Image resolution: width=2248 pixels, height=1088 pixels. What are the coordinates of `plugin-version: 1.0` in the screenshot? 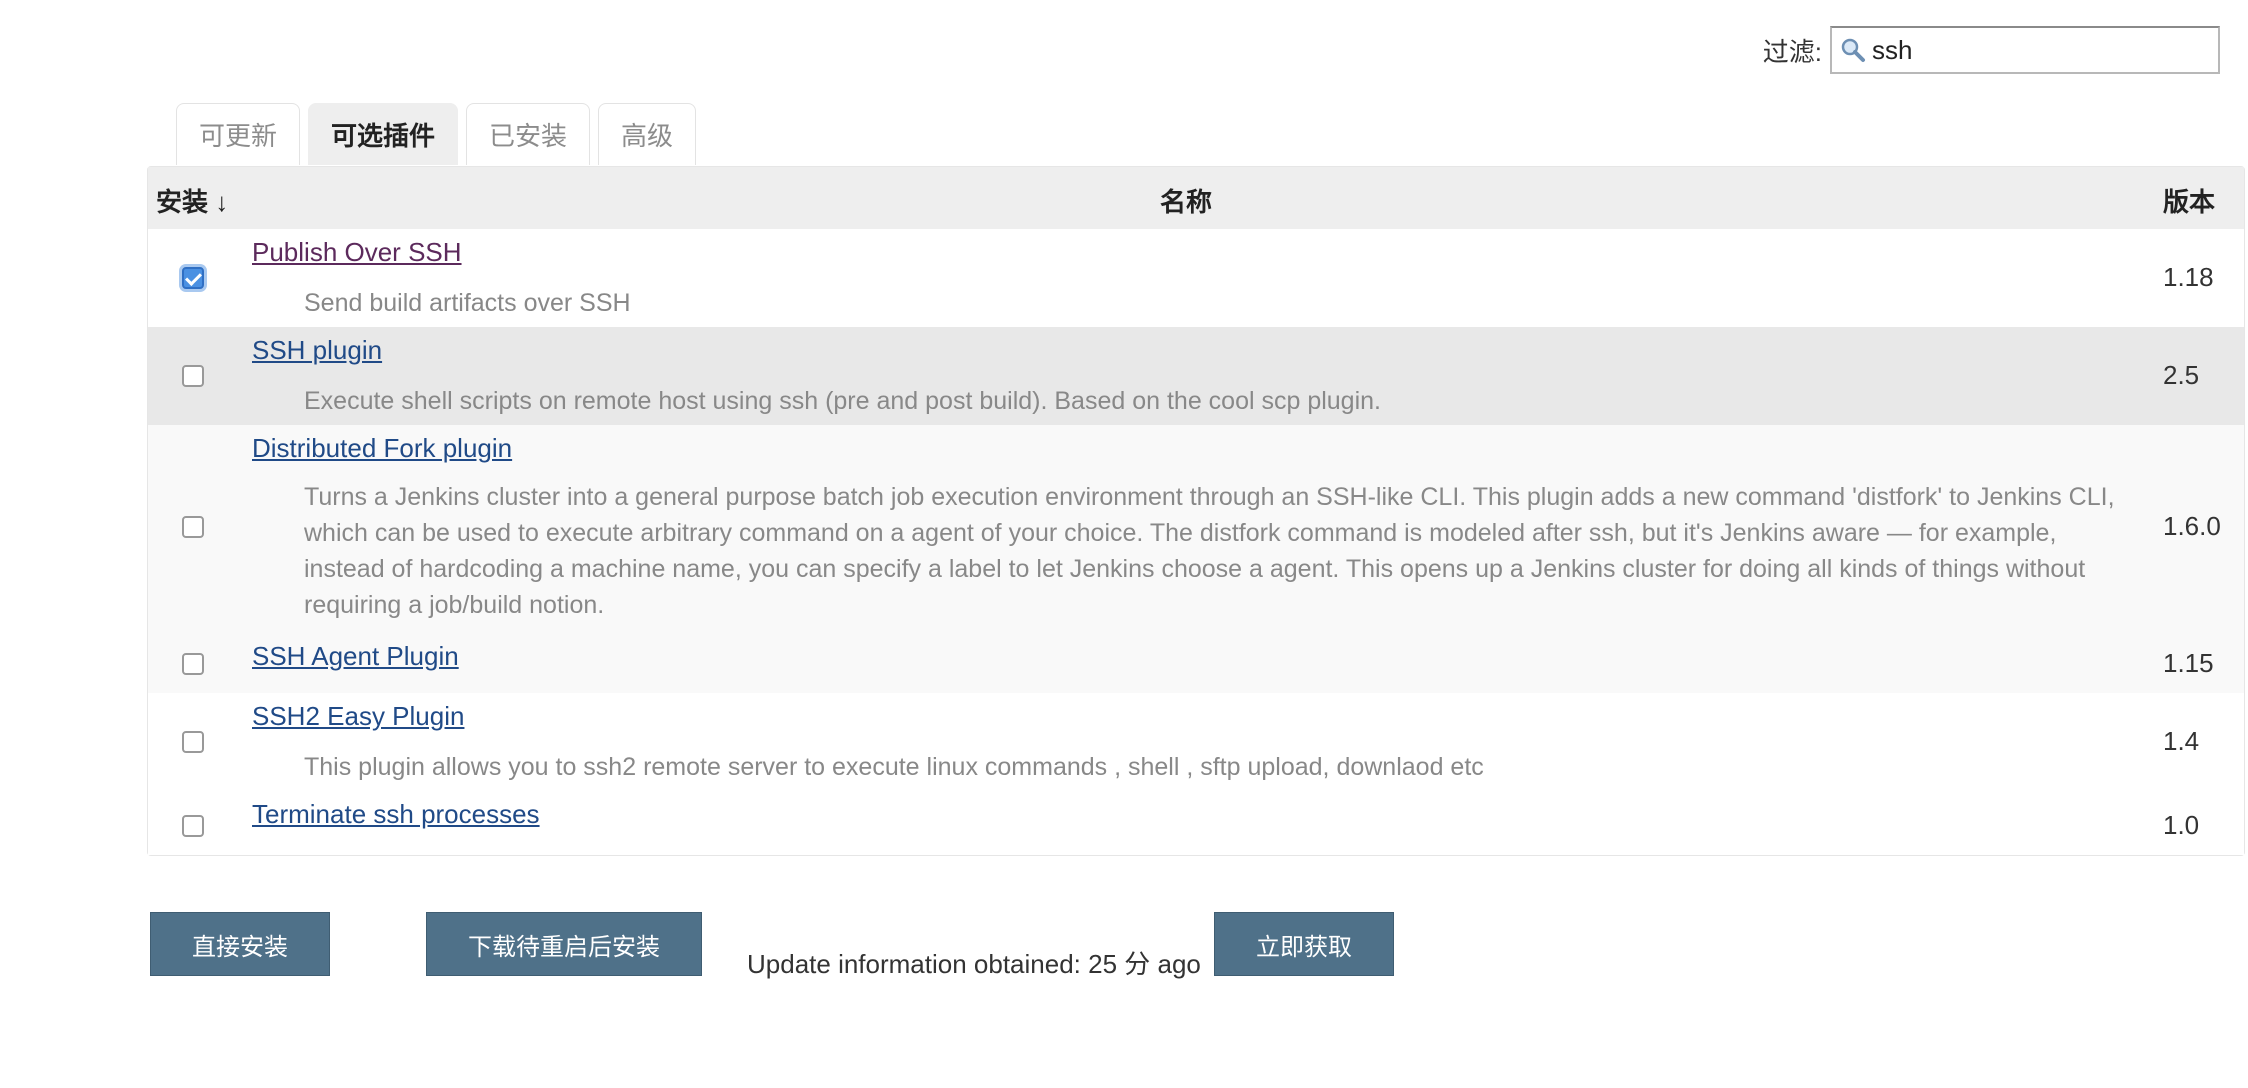 It's located at (2181, 825).